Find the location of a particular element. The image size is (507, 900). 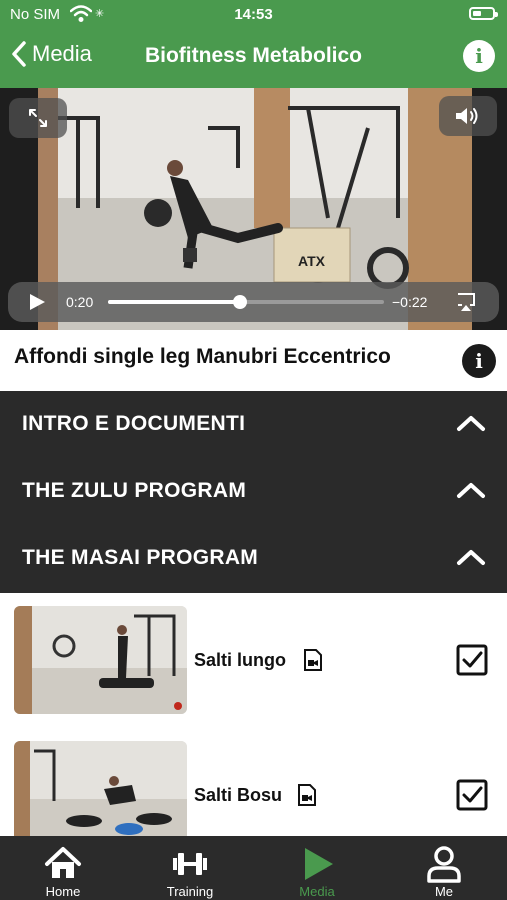

section-the-masai-program: THE MASAI PROGRAM is located at coordinates (253, 558).